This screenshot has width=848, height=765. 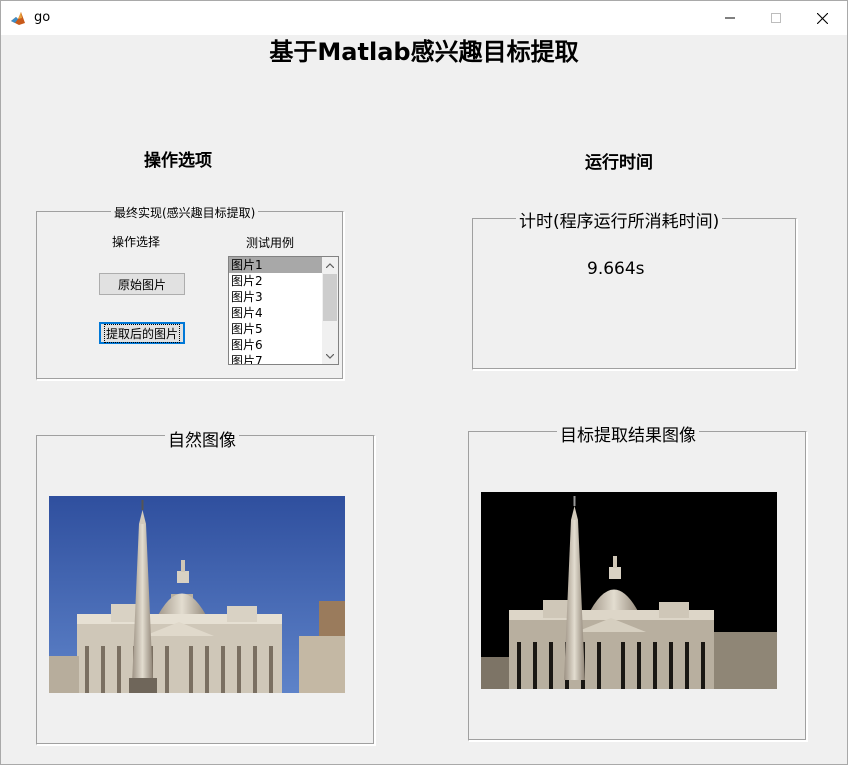 What do you see at coordinates (18, 18) in the screenshot?
I see `matlab-icon` at bounding box center [18, 18].